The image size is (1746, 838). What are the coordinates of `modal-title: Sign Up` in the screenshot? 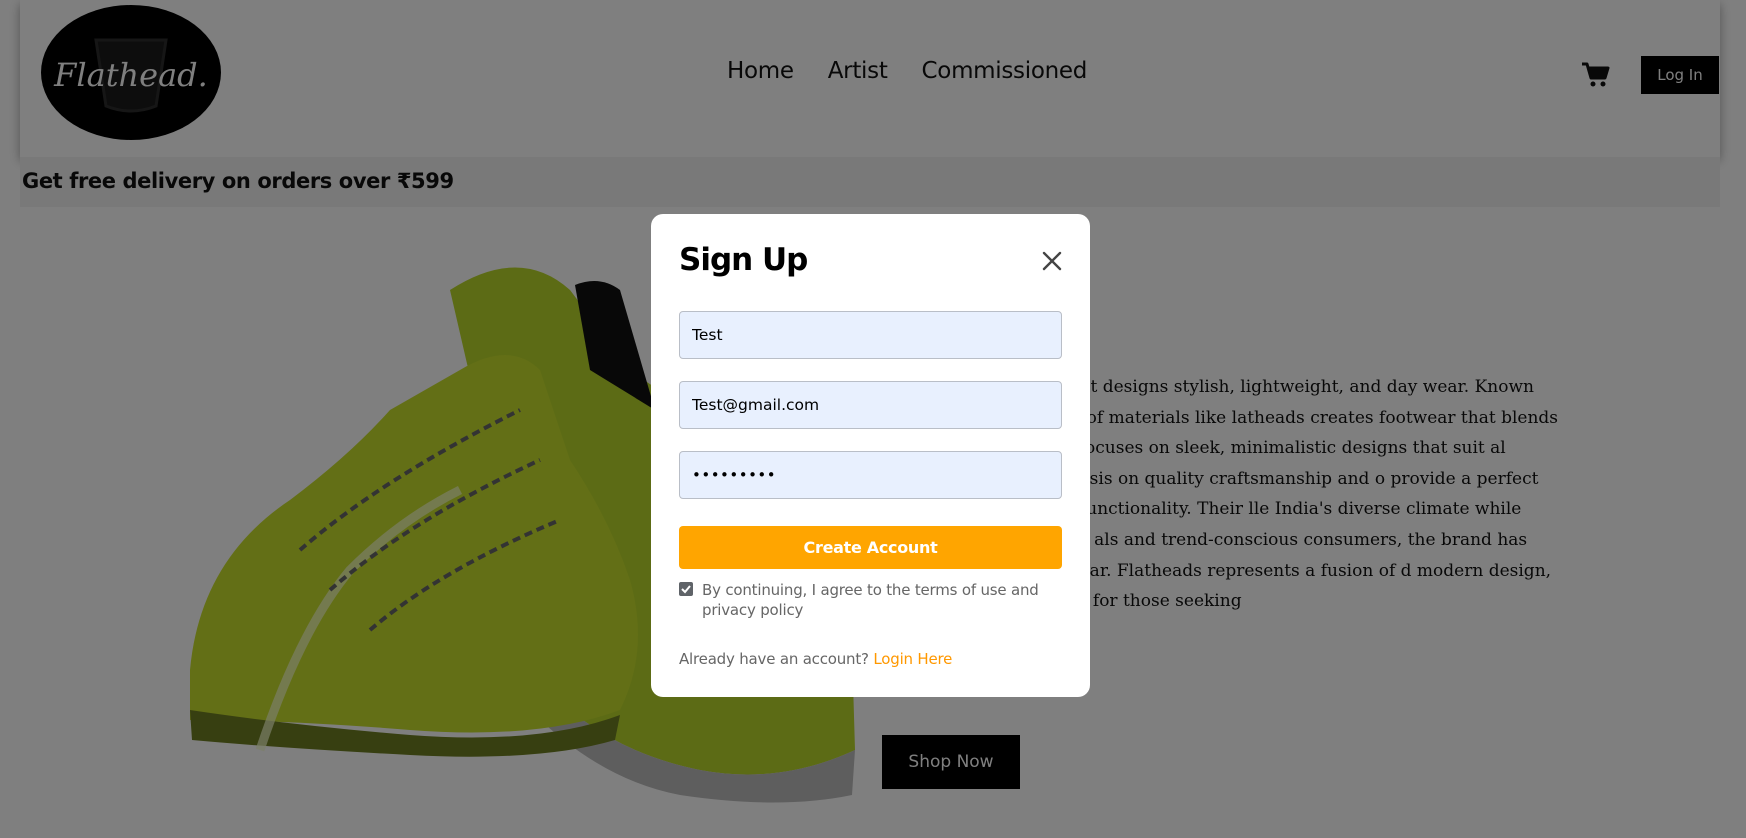 It's located at (743, 260).